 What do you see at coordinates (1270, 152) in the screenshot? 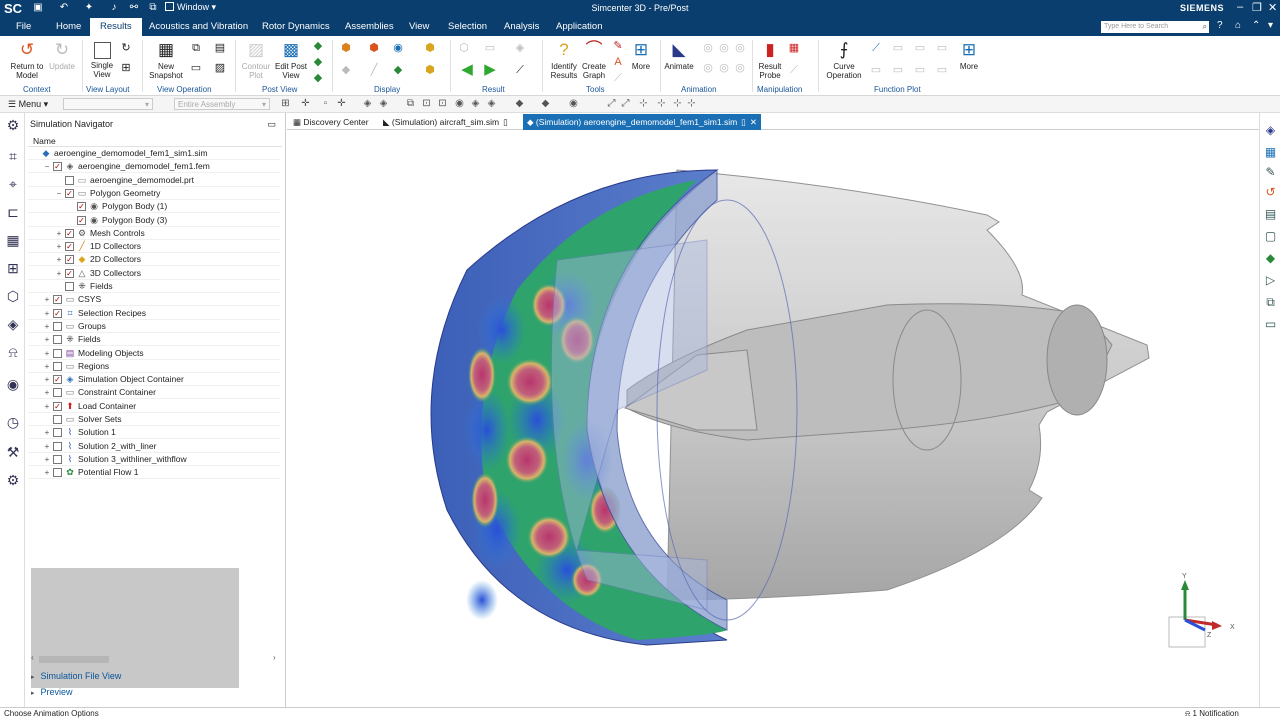
I see `palette-icon: ▦` at bounding box center [1270, 152].